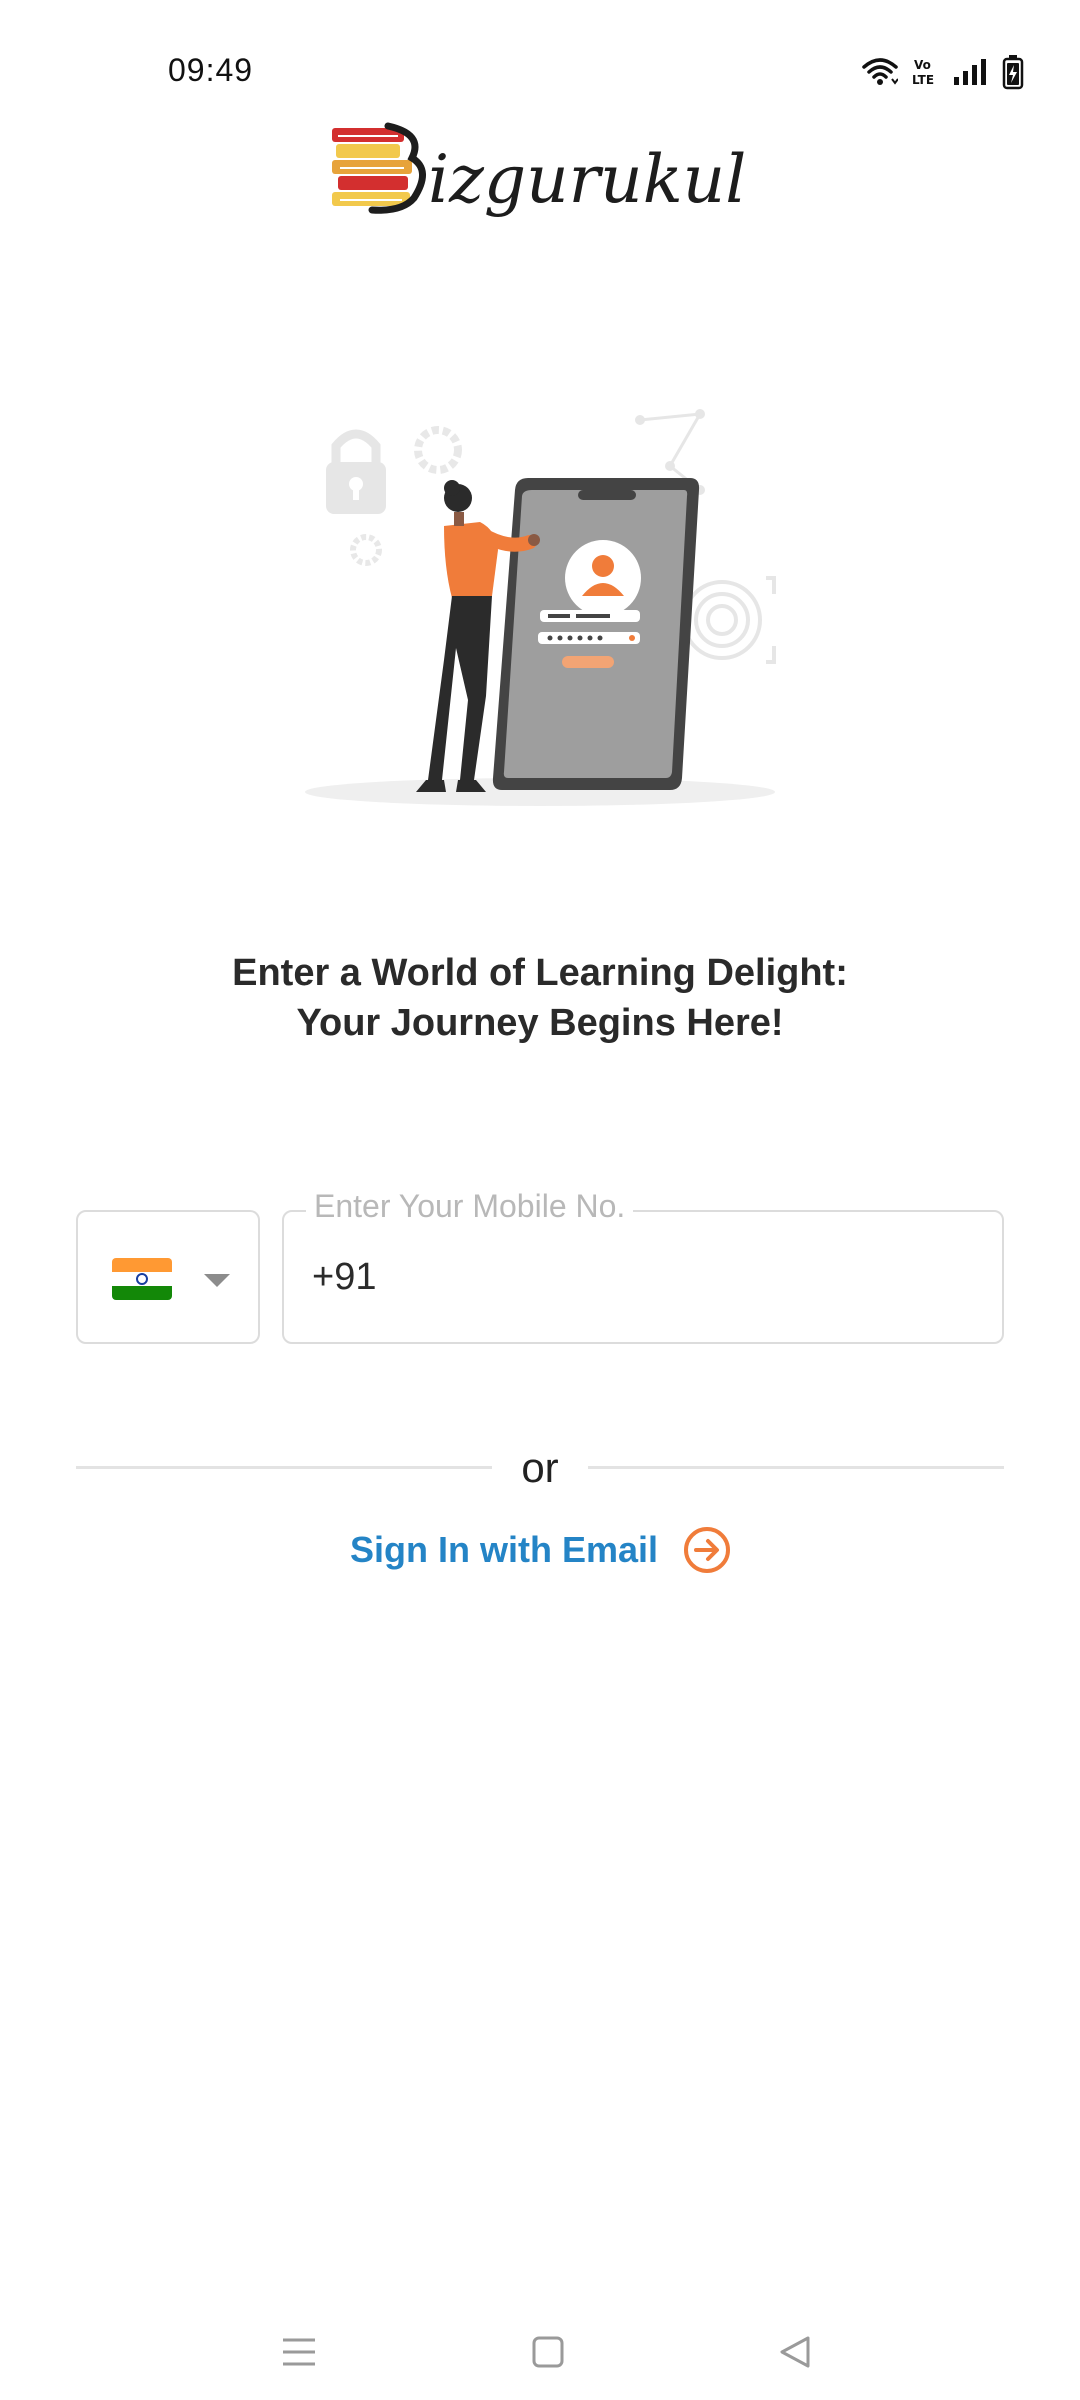 This screenshot has width=1080, height=2400. I want to click on wifi-icon, so click(880, 71).